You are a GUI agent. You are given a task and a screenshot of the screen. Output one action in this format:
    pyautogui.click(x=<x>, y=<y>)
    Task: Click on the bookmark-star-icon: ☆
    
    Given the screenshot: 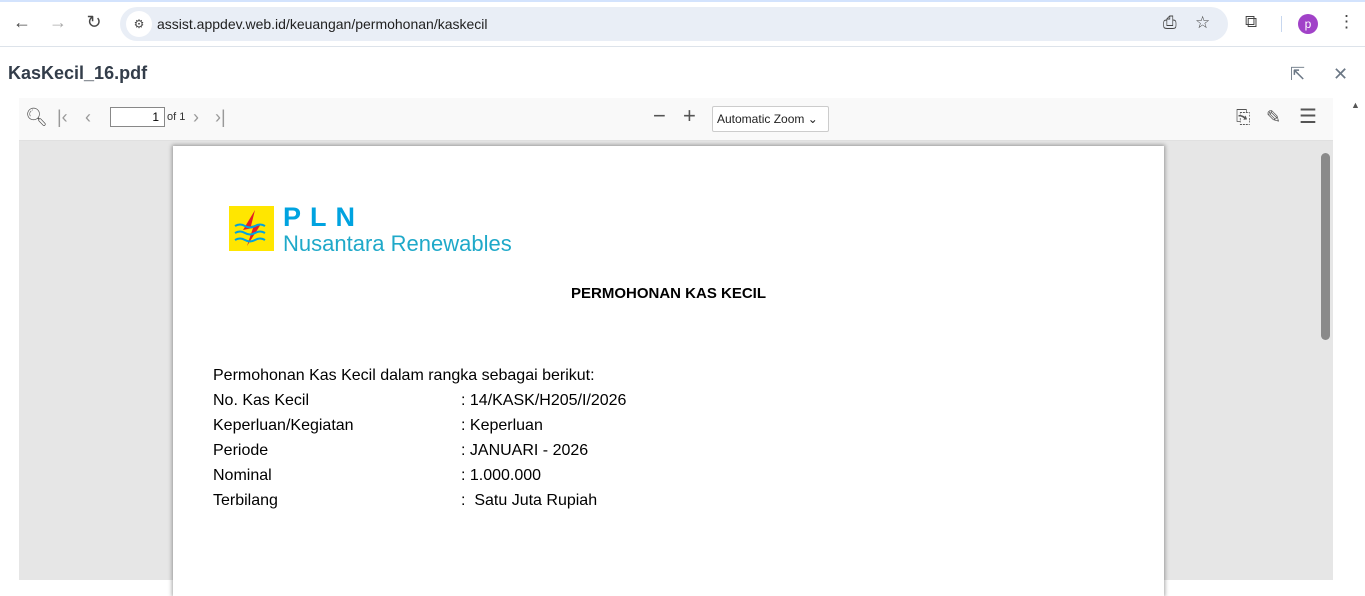 What is the action you would take?
    pyautogui.click(x=1202, y=23)
    